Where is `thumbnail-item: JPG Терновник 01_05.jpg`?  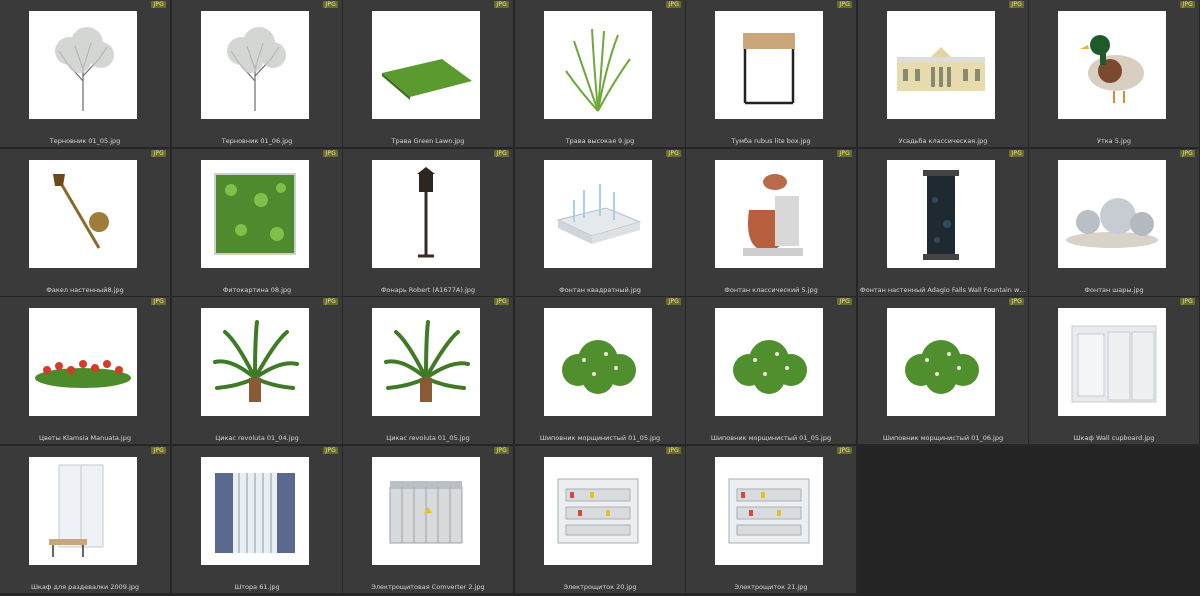 thumbnail-item: JPG Терновник 01_05.jpg is located at coordinates (85, 73).